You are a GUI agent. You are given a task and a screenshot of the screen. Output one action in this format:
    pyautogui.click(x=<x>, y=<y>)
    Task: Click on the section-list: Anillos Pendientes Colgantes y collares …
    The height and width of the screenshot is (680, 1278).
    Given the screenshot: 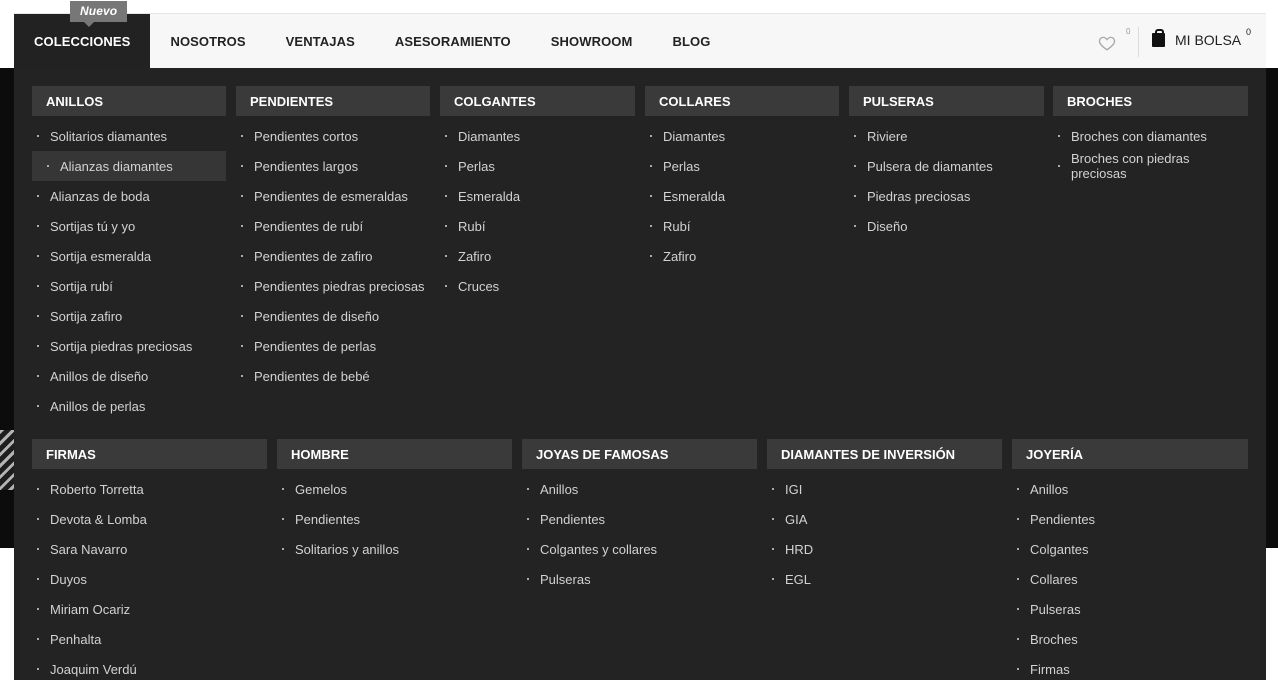 What is the action you would take?
    pyautogui.click(x=639, y=534)
    